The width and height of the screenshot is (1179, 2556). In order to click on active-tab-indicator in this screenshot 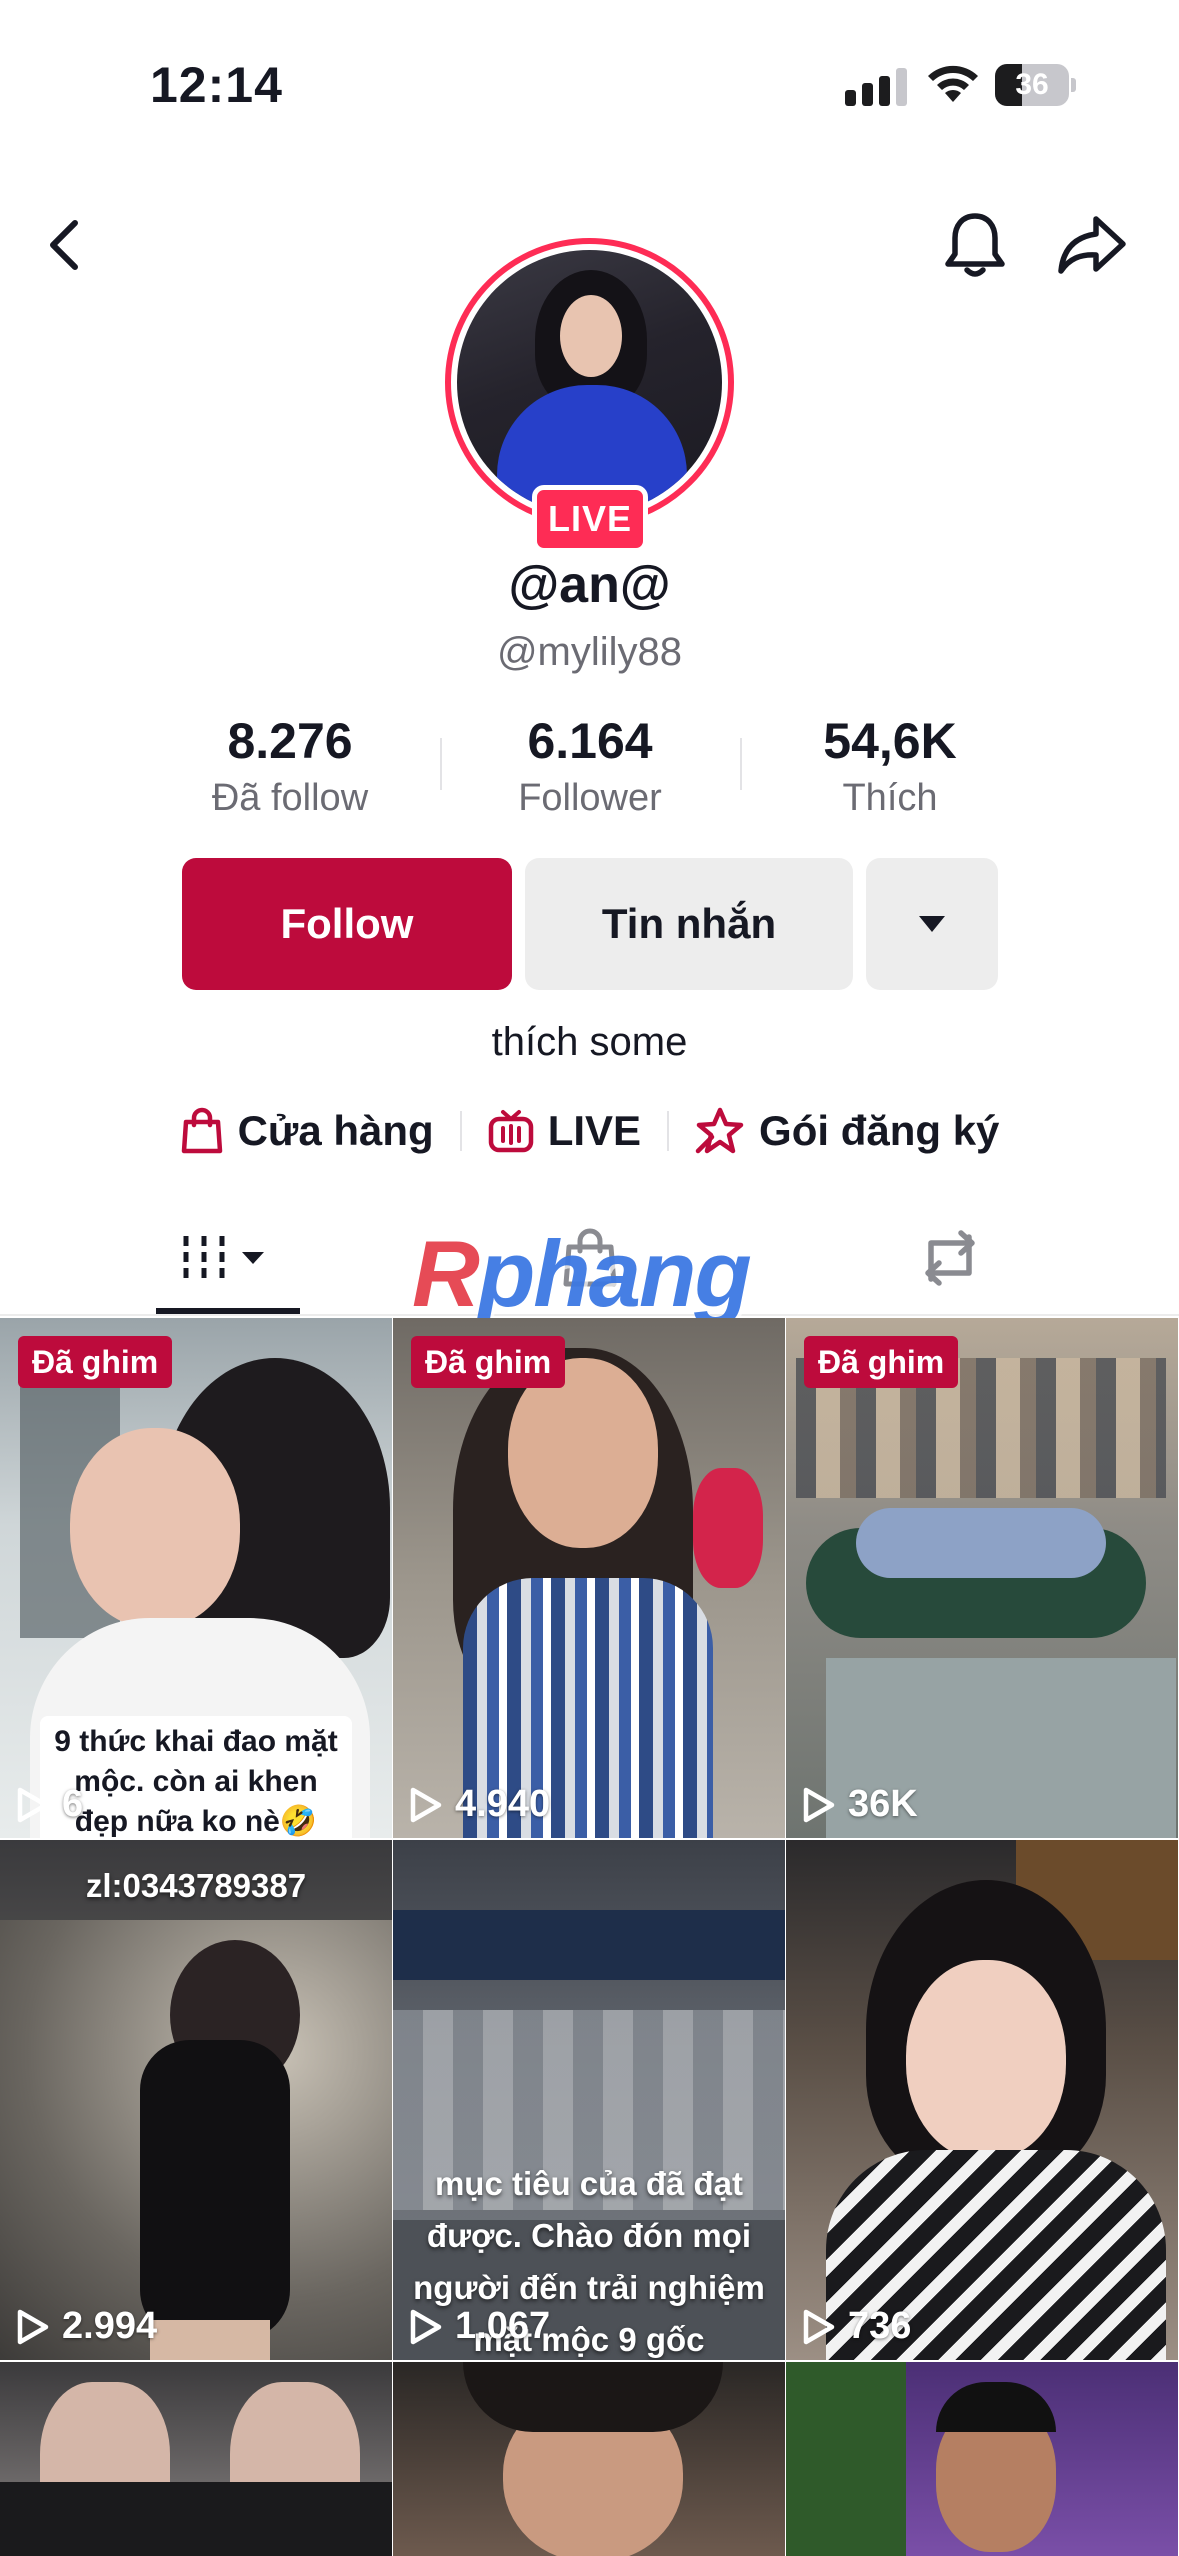, I will do `click(228, 1311)`.